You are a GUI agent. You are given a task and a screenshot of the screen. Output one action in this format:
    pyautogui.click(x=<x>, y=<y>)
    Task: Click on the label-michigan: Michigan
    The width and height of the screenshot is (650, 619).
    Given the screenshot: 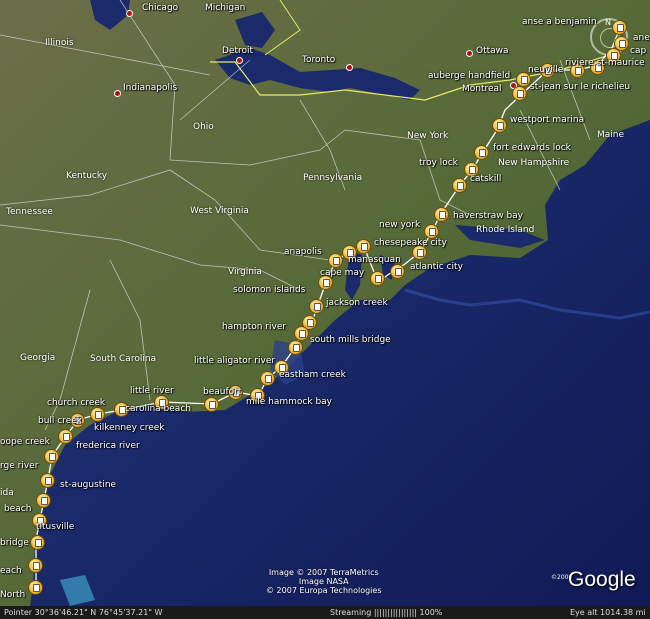 What is the action you would take?
    pyautogui.click(x=225, y=8)
    